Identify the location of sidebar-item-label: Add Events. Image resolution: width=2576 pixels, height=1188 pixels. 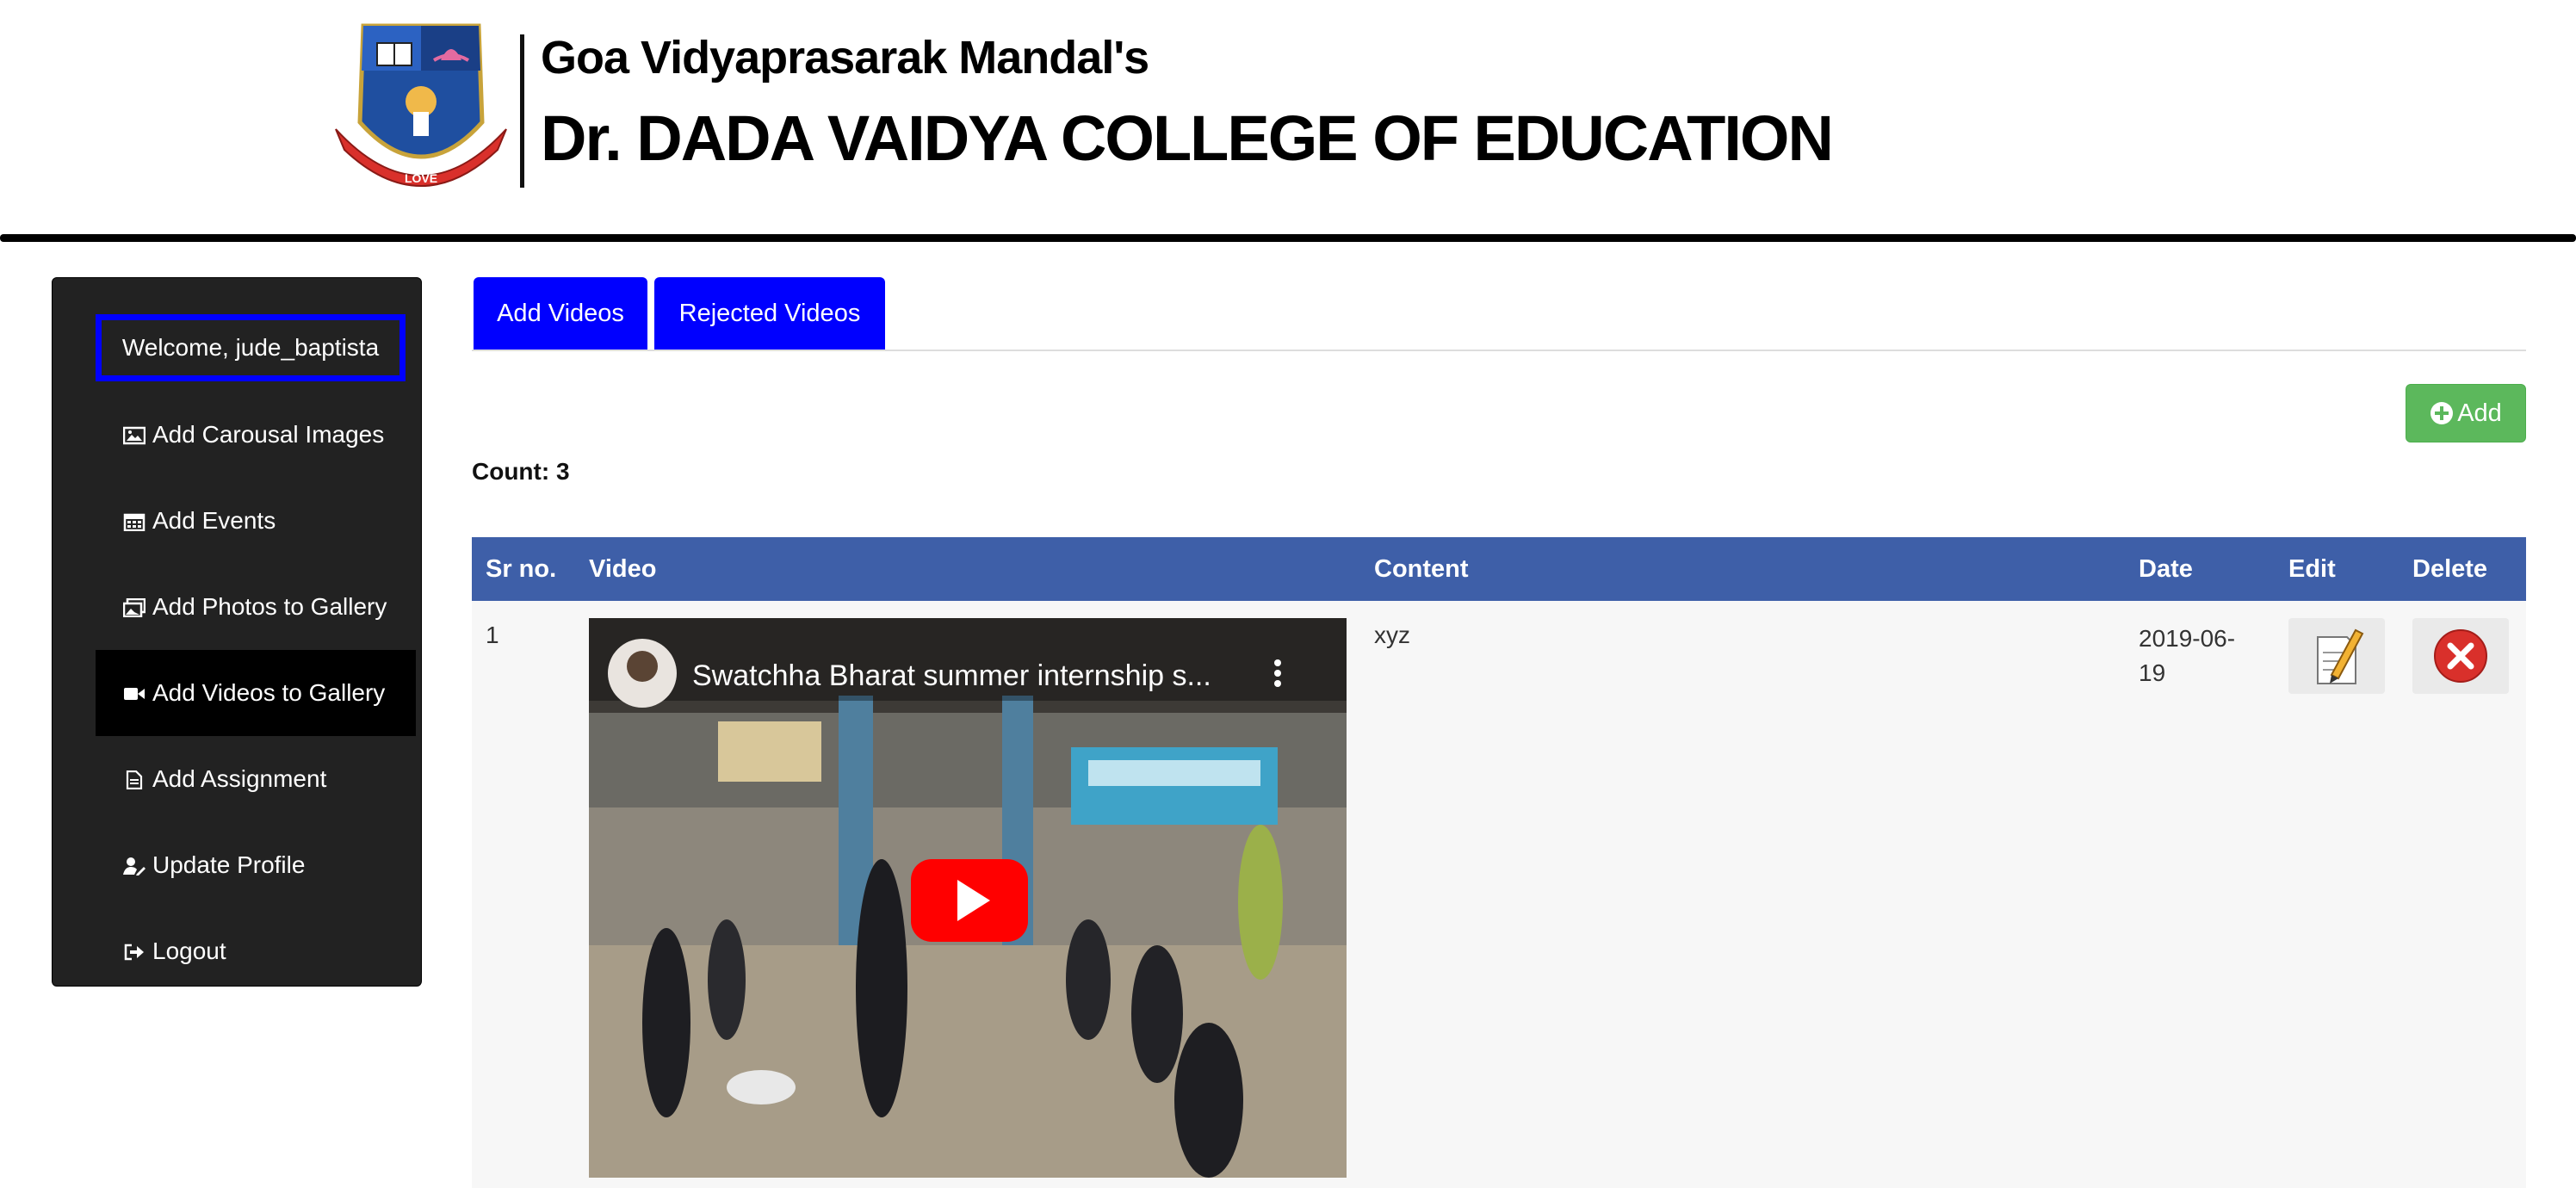
(214, 520).